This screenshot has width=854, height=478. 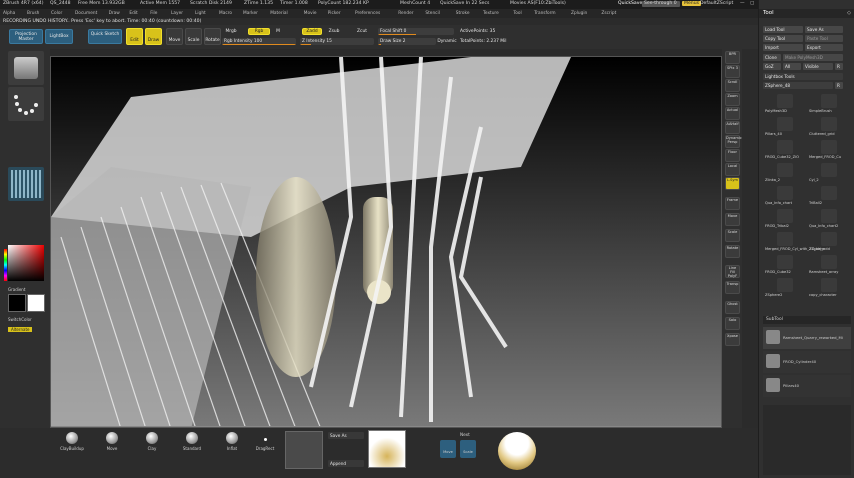 I want to click on move-mini-button: Move, so click(x=448, y=449).